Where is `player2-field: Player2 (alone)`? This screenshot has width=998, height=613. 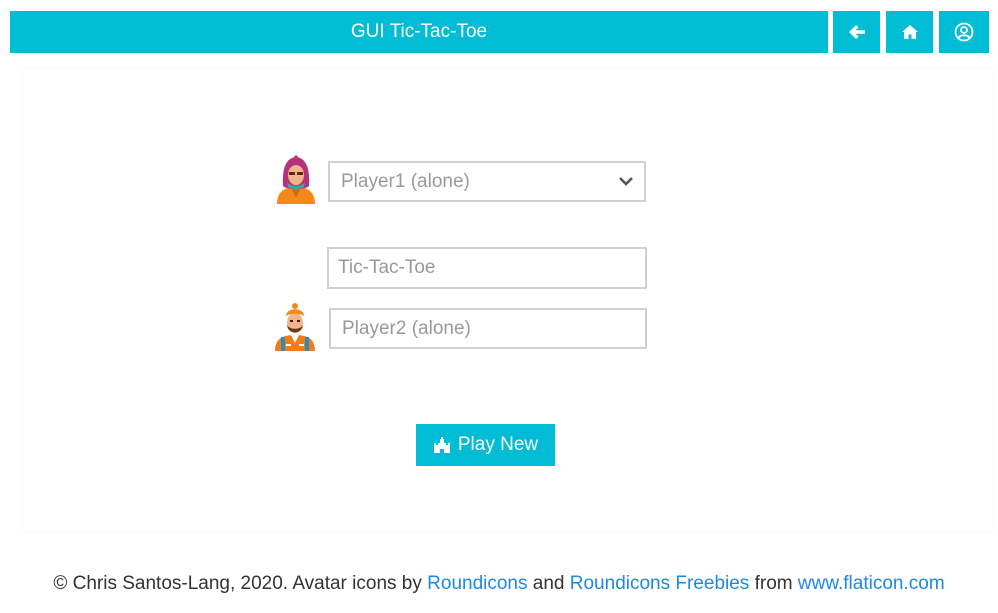
player2-field: Player2 (alone) is located at coordinates (488, 328).